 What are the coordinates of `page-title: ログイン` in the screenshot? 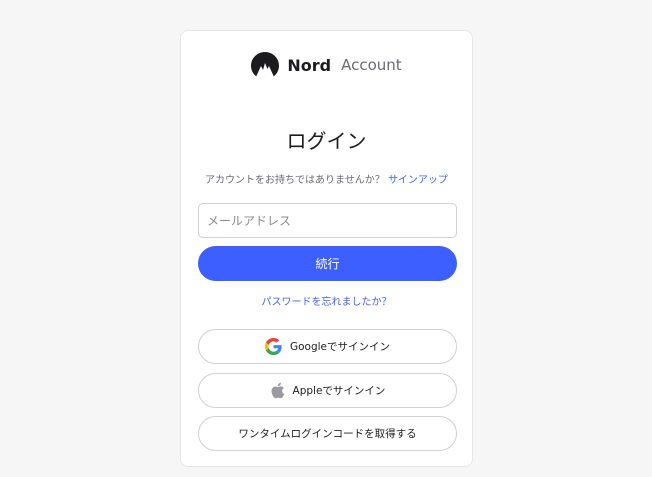 It's located at (326, 141).